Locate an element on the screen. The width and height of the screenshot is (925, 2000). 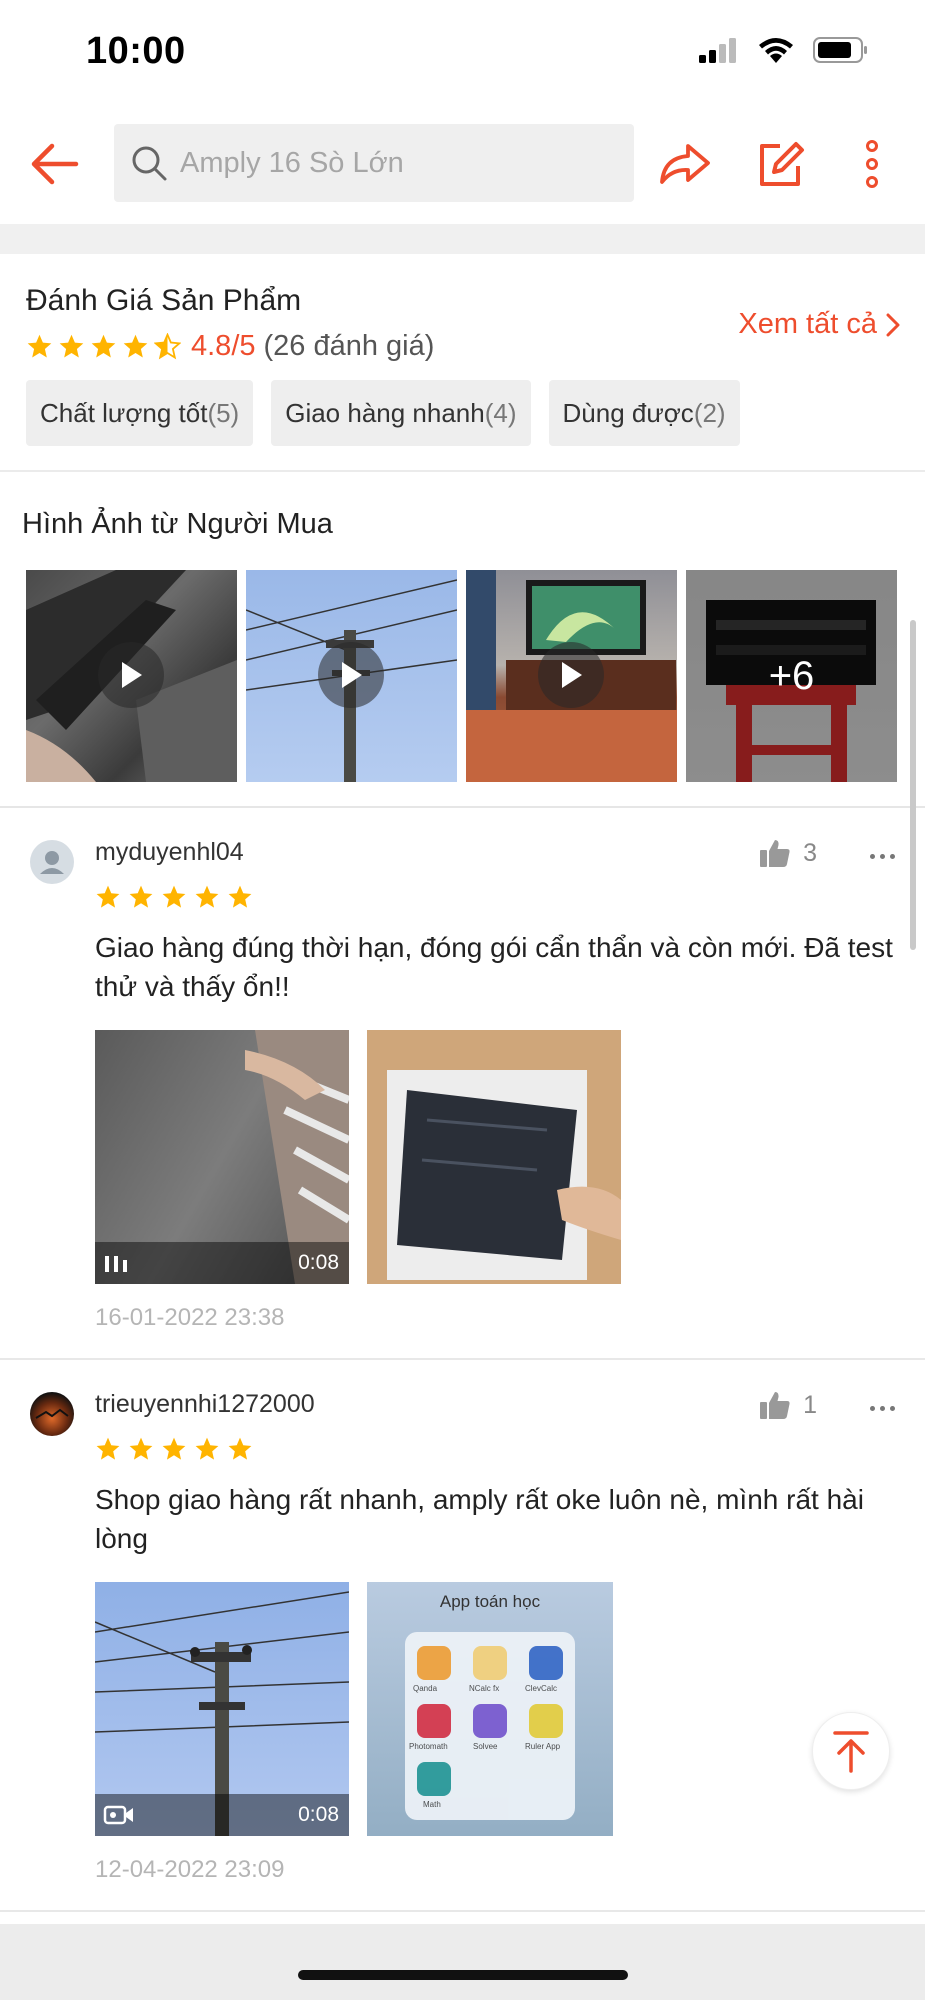
app-label: Math is located at coordinates (432, 1804).